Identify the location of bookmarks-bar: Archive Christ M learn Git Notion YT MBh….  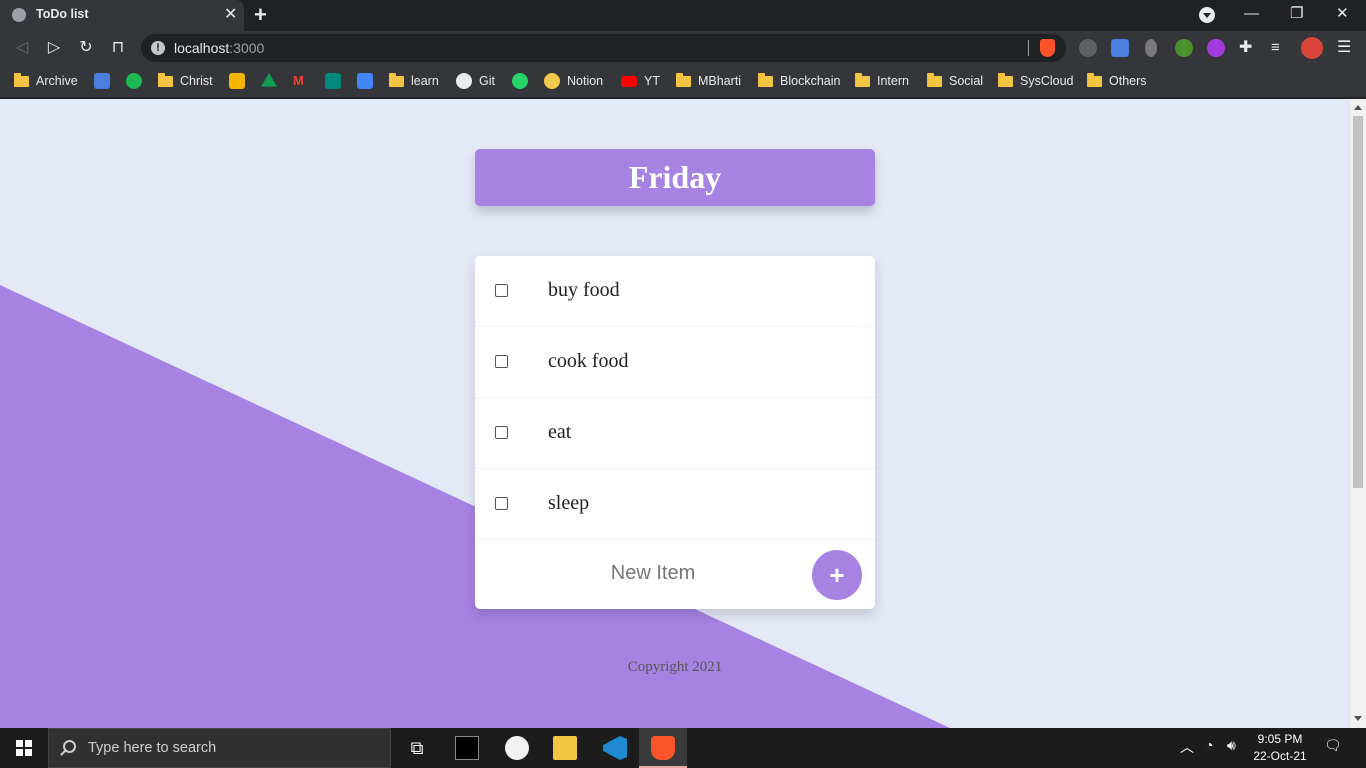
(683, 81).